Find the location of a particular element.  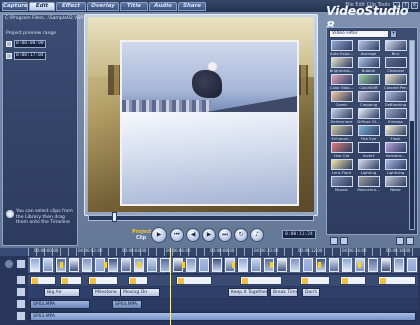

library-item: Blur is located at coordinates (395, 48).